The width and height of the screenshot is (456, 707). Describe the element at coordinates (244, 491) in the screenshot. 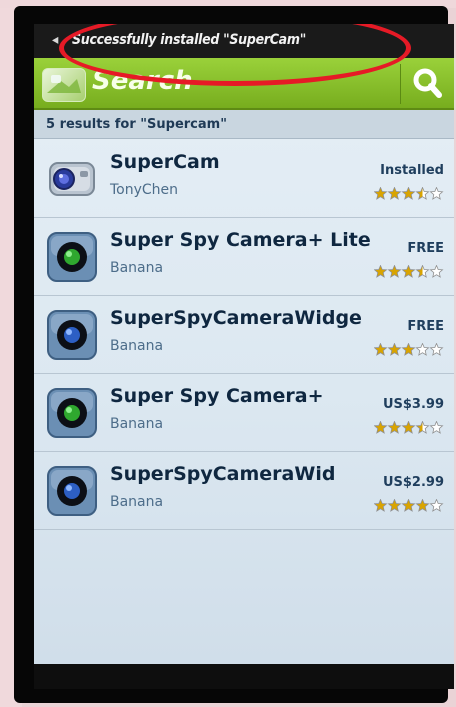

I see `result-row: SuperSpyCameraWid Banana US$2.99` at that location.